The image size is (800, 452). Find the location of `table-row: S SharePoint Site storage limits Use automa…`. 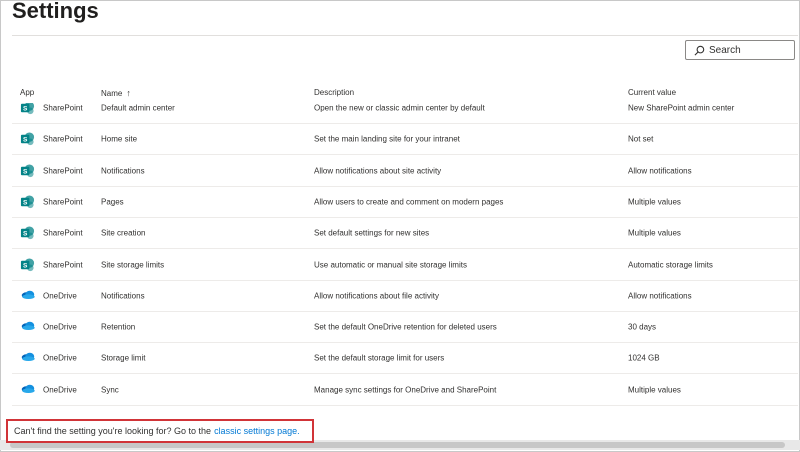

table-row: S SharePoint Site storage limits Use automa… is located at coordinates (405, 265).